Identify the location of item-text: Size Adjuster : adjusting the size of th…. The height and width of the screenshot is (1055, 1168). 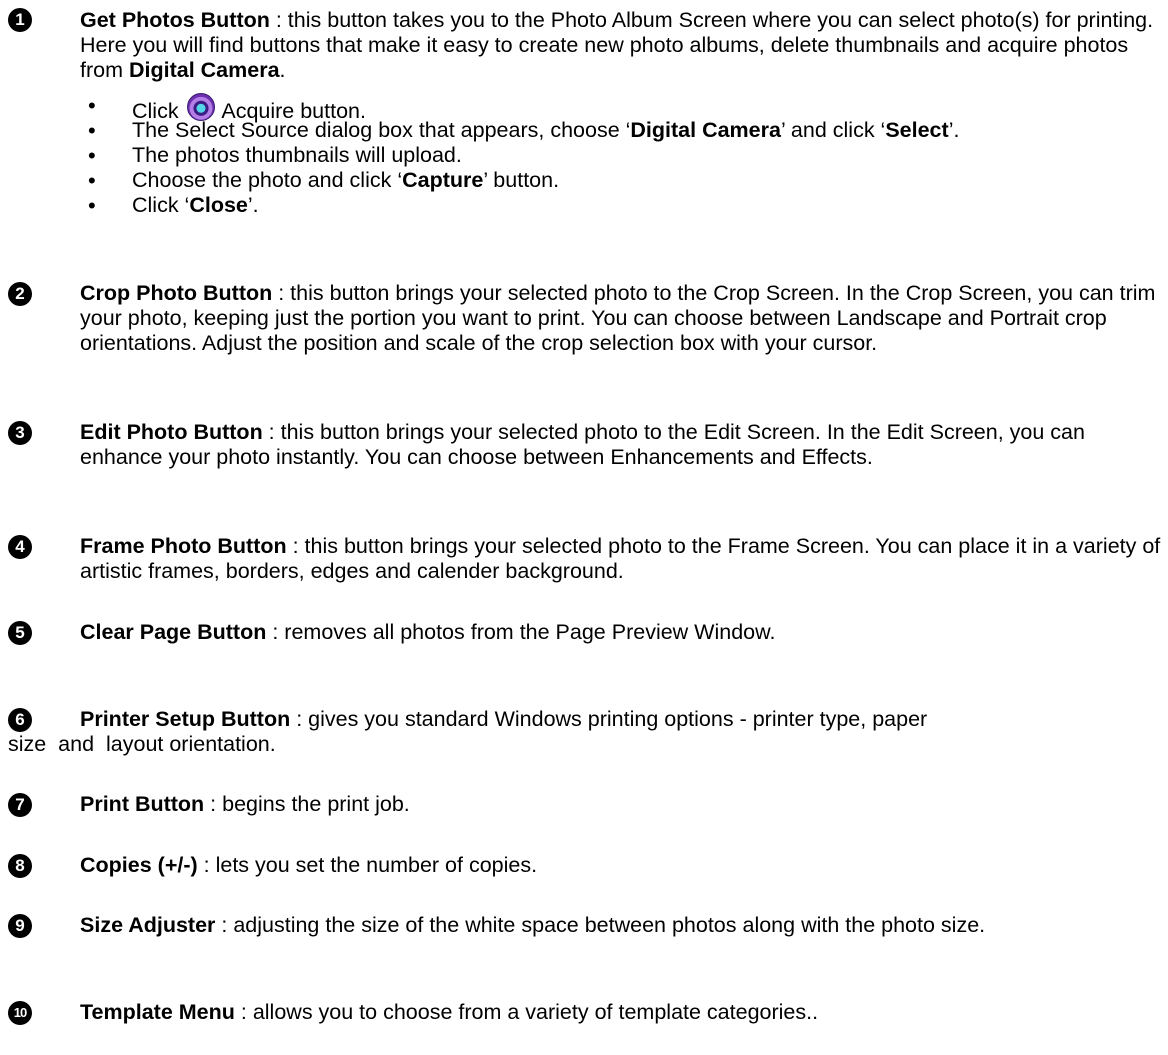
(624, 925).